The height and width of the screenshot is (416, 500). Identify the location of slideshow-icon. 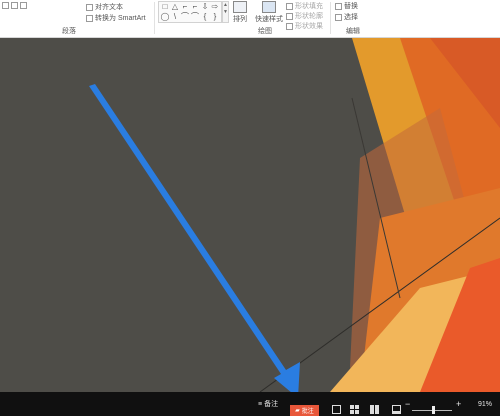
(396, 409).